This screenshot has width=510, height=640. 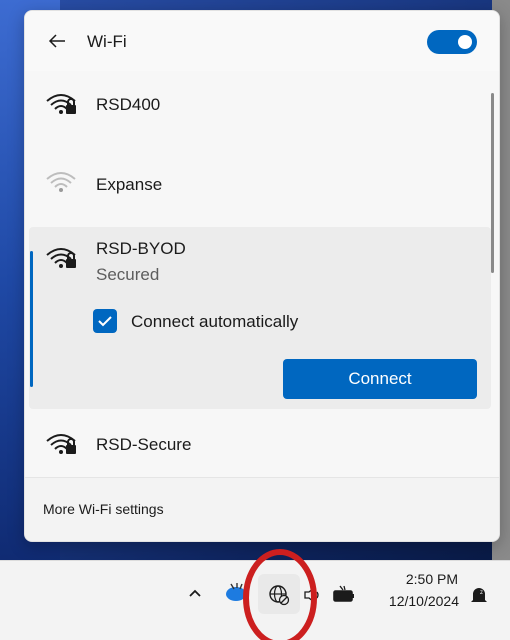 What do you see at coordinates (214, 322) in the screenshot?
I see `connect-automatically-label: Connect automatically` at bounding box center [214, 322].